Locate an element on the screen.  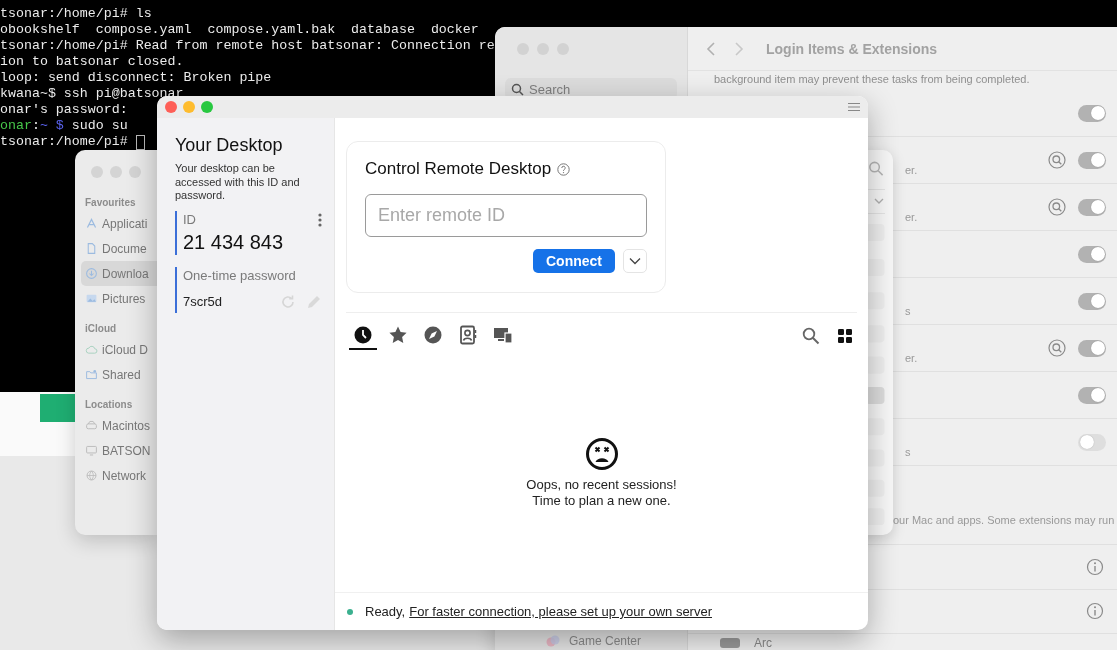
connect-button: Connect is located at coordinates (574, 261).